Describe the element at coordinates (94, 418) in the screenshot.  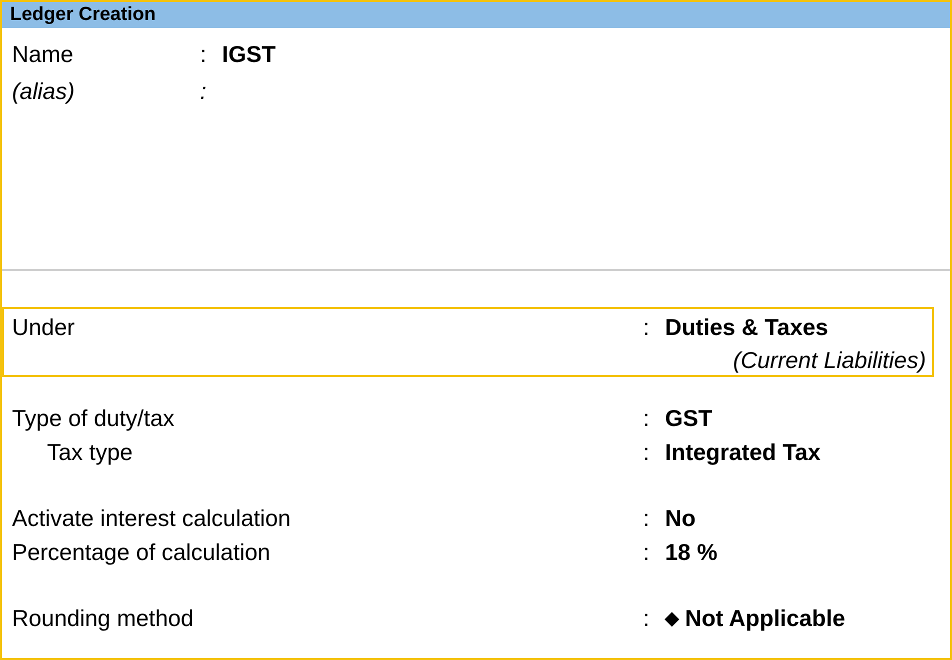
I see `field-label: Type of duty/tax` at that location.